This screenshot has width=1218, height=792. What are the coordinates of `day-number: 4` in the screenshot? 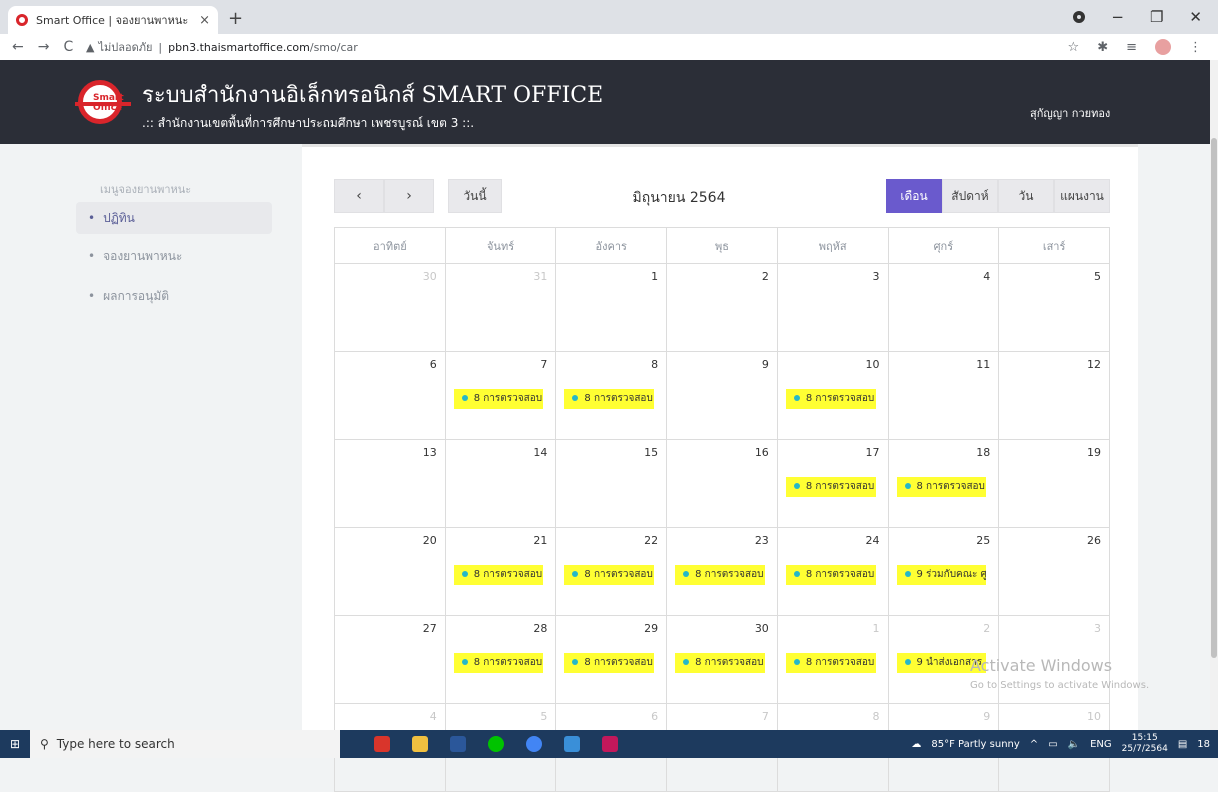 It's located at (986, 276).